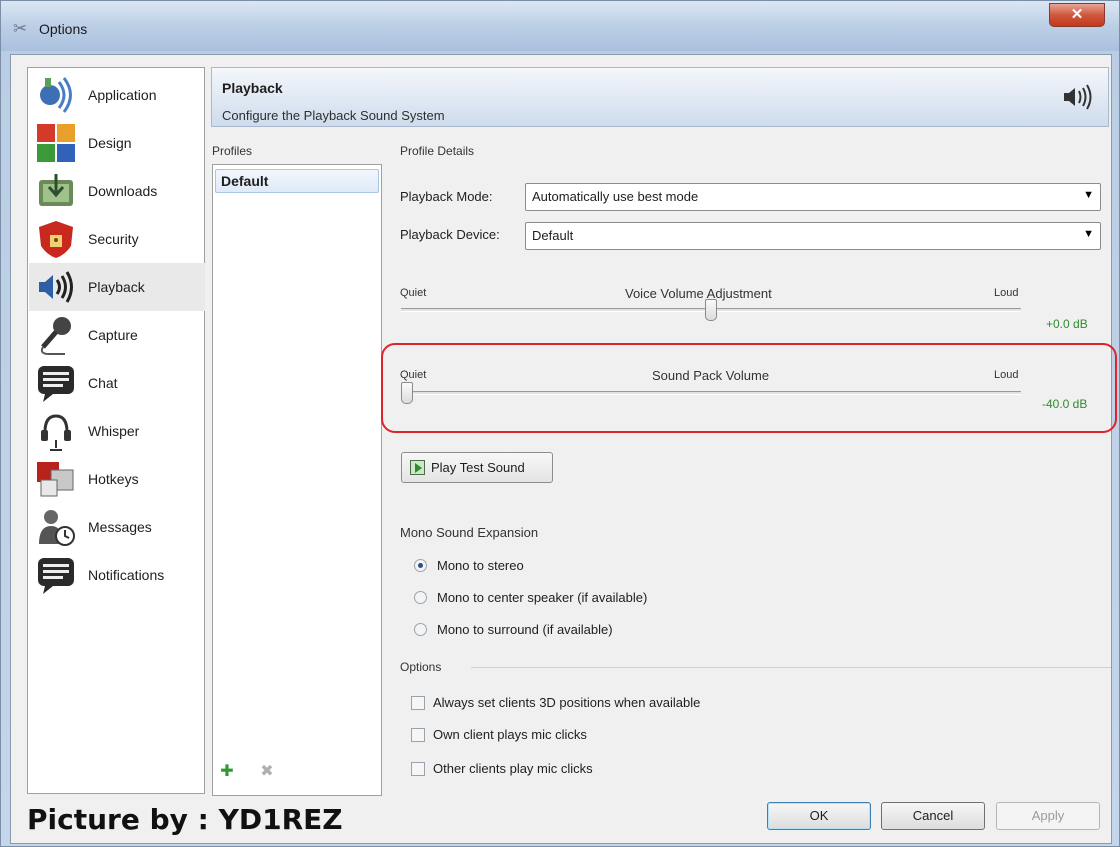  What do you see at coordinates (698, 293) in the screenshot?
I see `voice-volume-title: Voice Volume Adjustment` at bounding box center [698, 293].